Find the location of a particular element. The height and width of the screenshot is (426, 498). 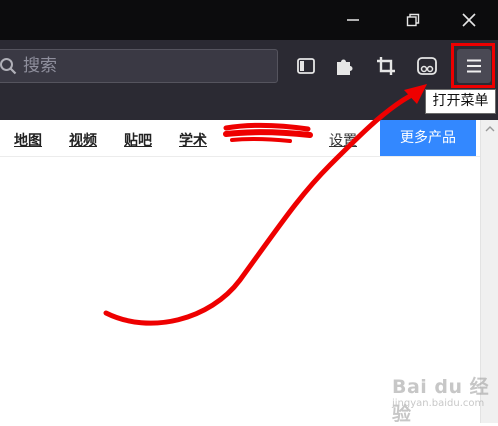

baidu-jingyan-watermark: Bai du 经验 jingyan.baidu.com is located at coordinates (443, 398).